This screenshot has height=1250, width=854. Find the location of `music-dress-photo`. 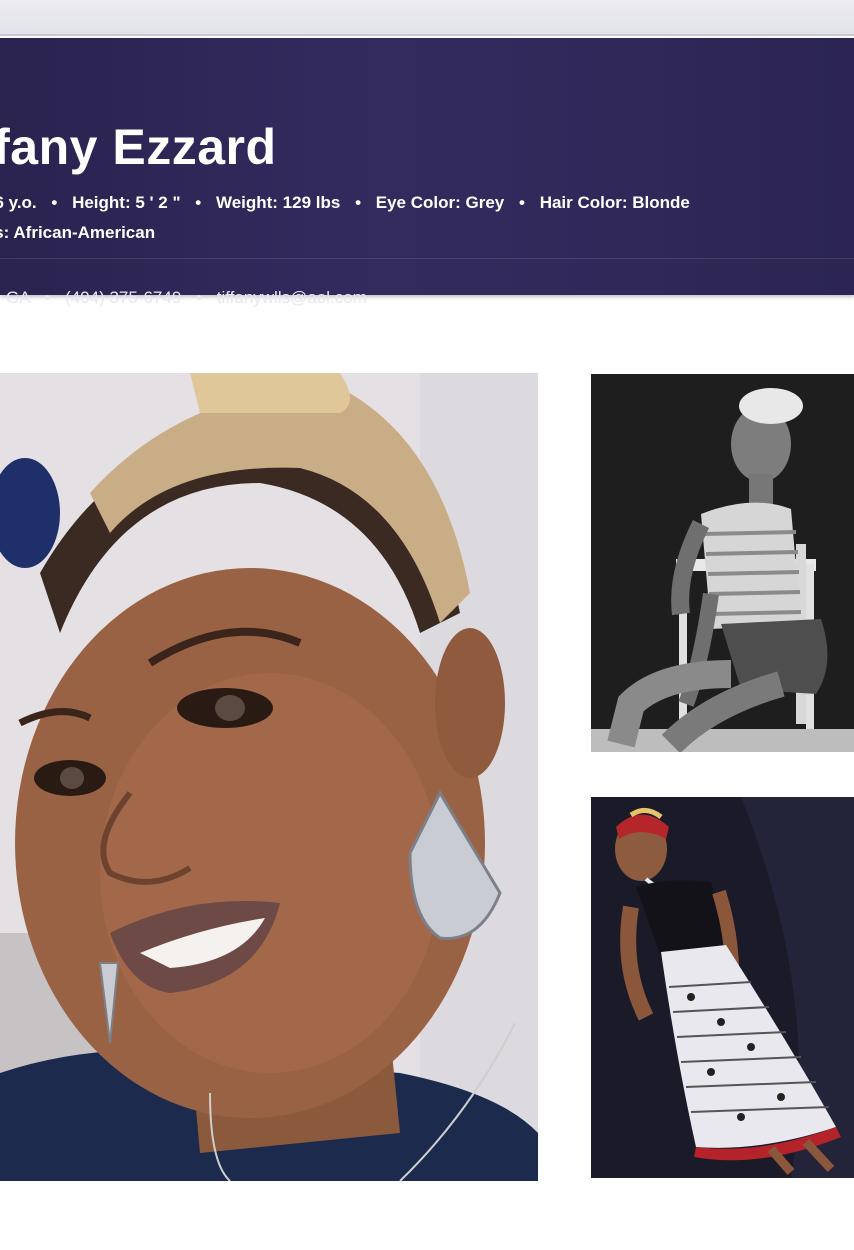

music-dress-photo is located at coordinates (722, 987).